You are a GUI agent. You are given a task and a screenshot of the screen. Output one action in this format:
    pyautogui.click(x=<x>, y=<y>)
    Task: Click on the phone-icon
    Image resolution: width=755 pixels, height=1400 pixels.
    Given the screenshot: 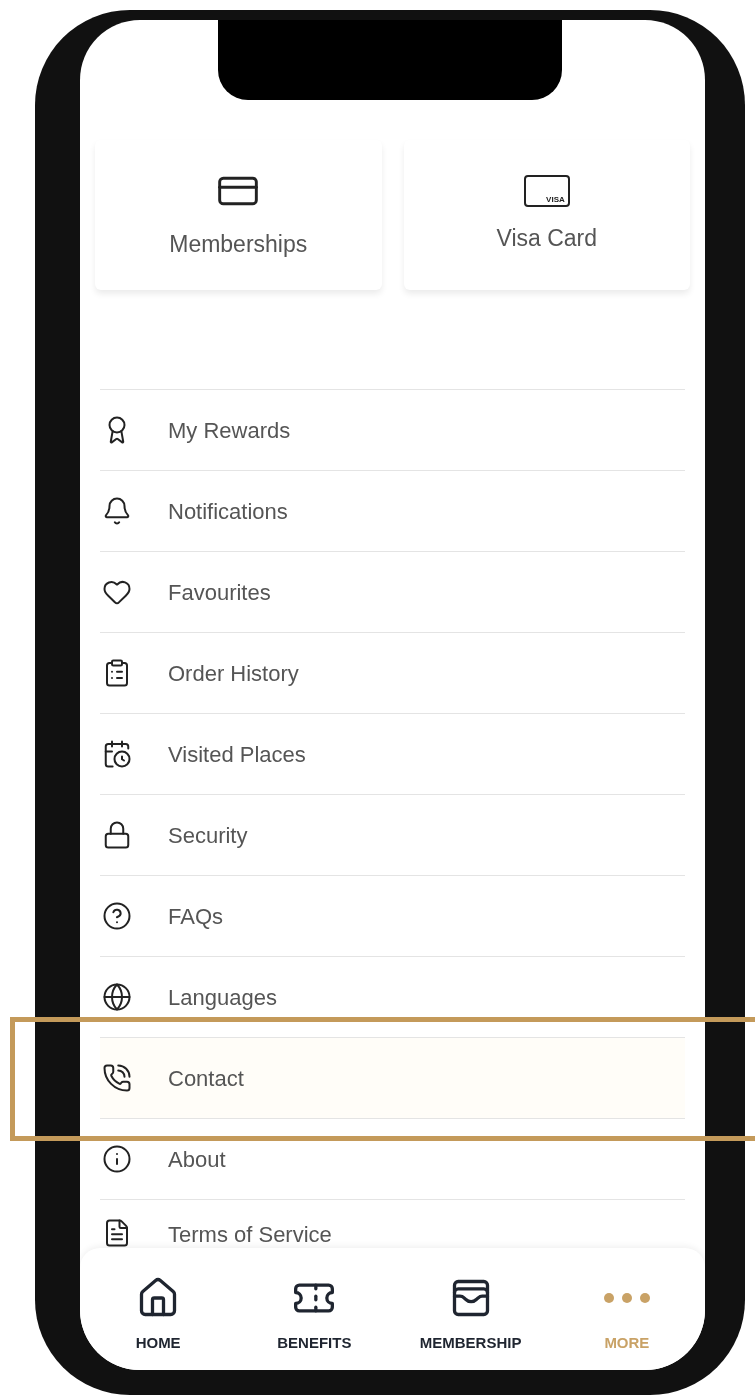 What is the action you would take?
    pyautogui.click(x=117, y=1078)
    